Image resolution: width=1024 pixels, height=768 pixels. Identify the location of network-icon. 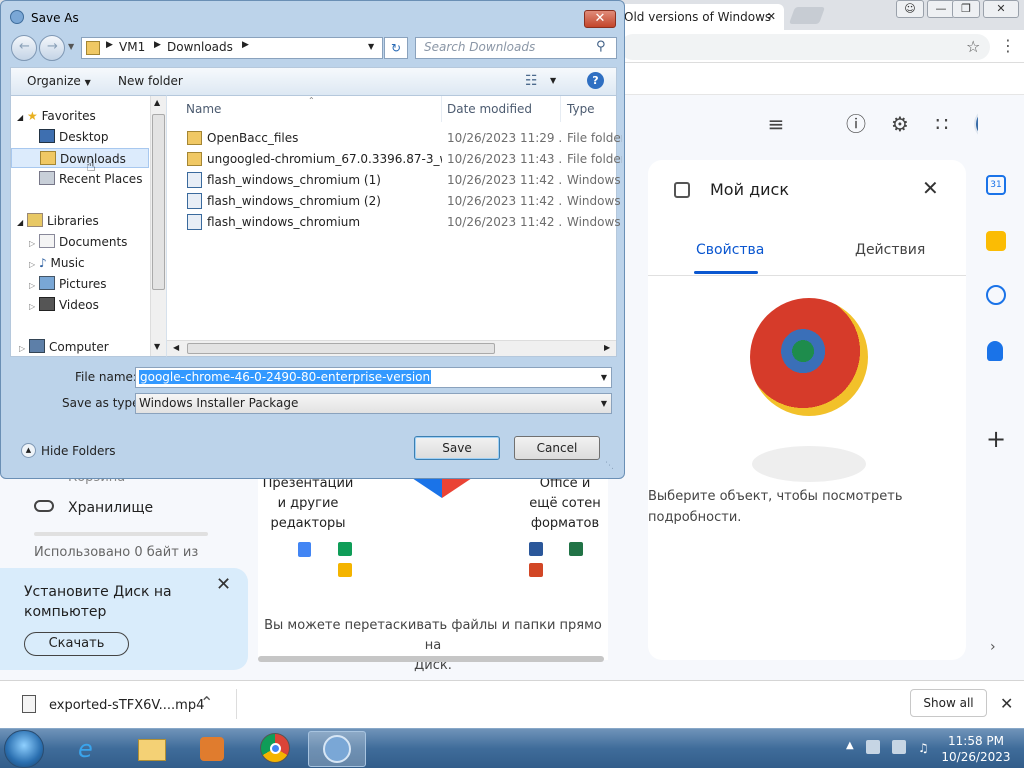
(899, 747).